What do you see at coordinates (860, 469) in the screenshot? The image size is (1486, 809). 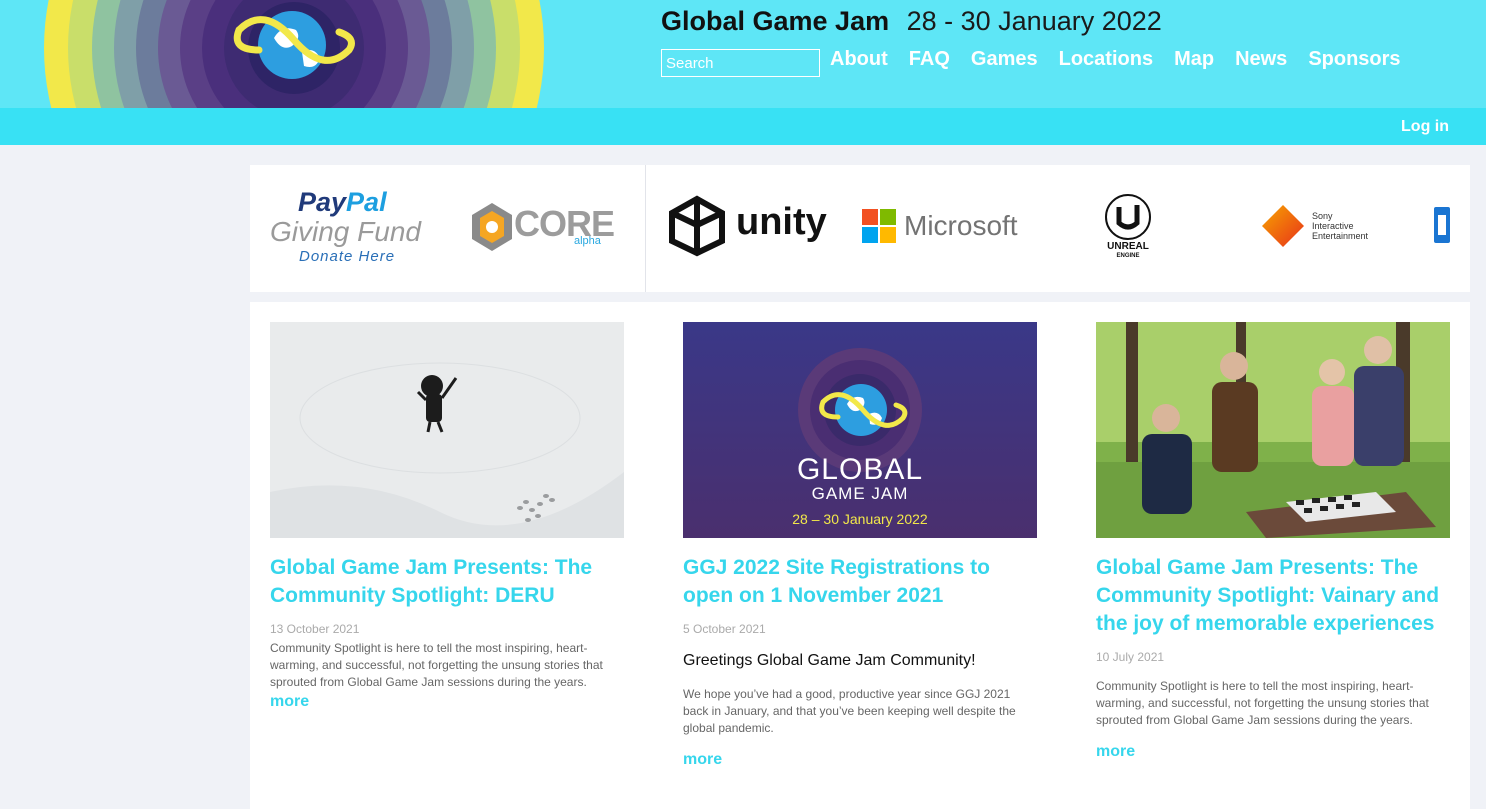 I see `promo-line-1: GLOBAL` at bounding box center [860, 469].